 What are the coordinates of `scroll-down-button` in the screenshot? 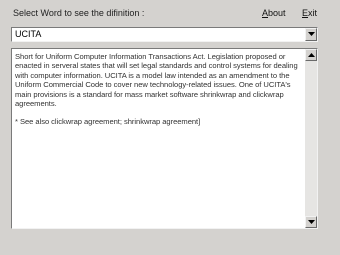 It's located at (311, 222).